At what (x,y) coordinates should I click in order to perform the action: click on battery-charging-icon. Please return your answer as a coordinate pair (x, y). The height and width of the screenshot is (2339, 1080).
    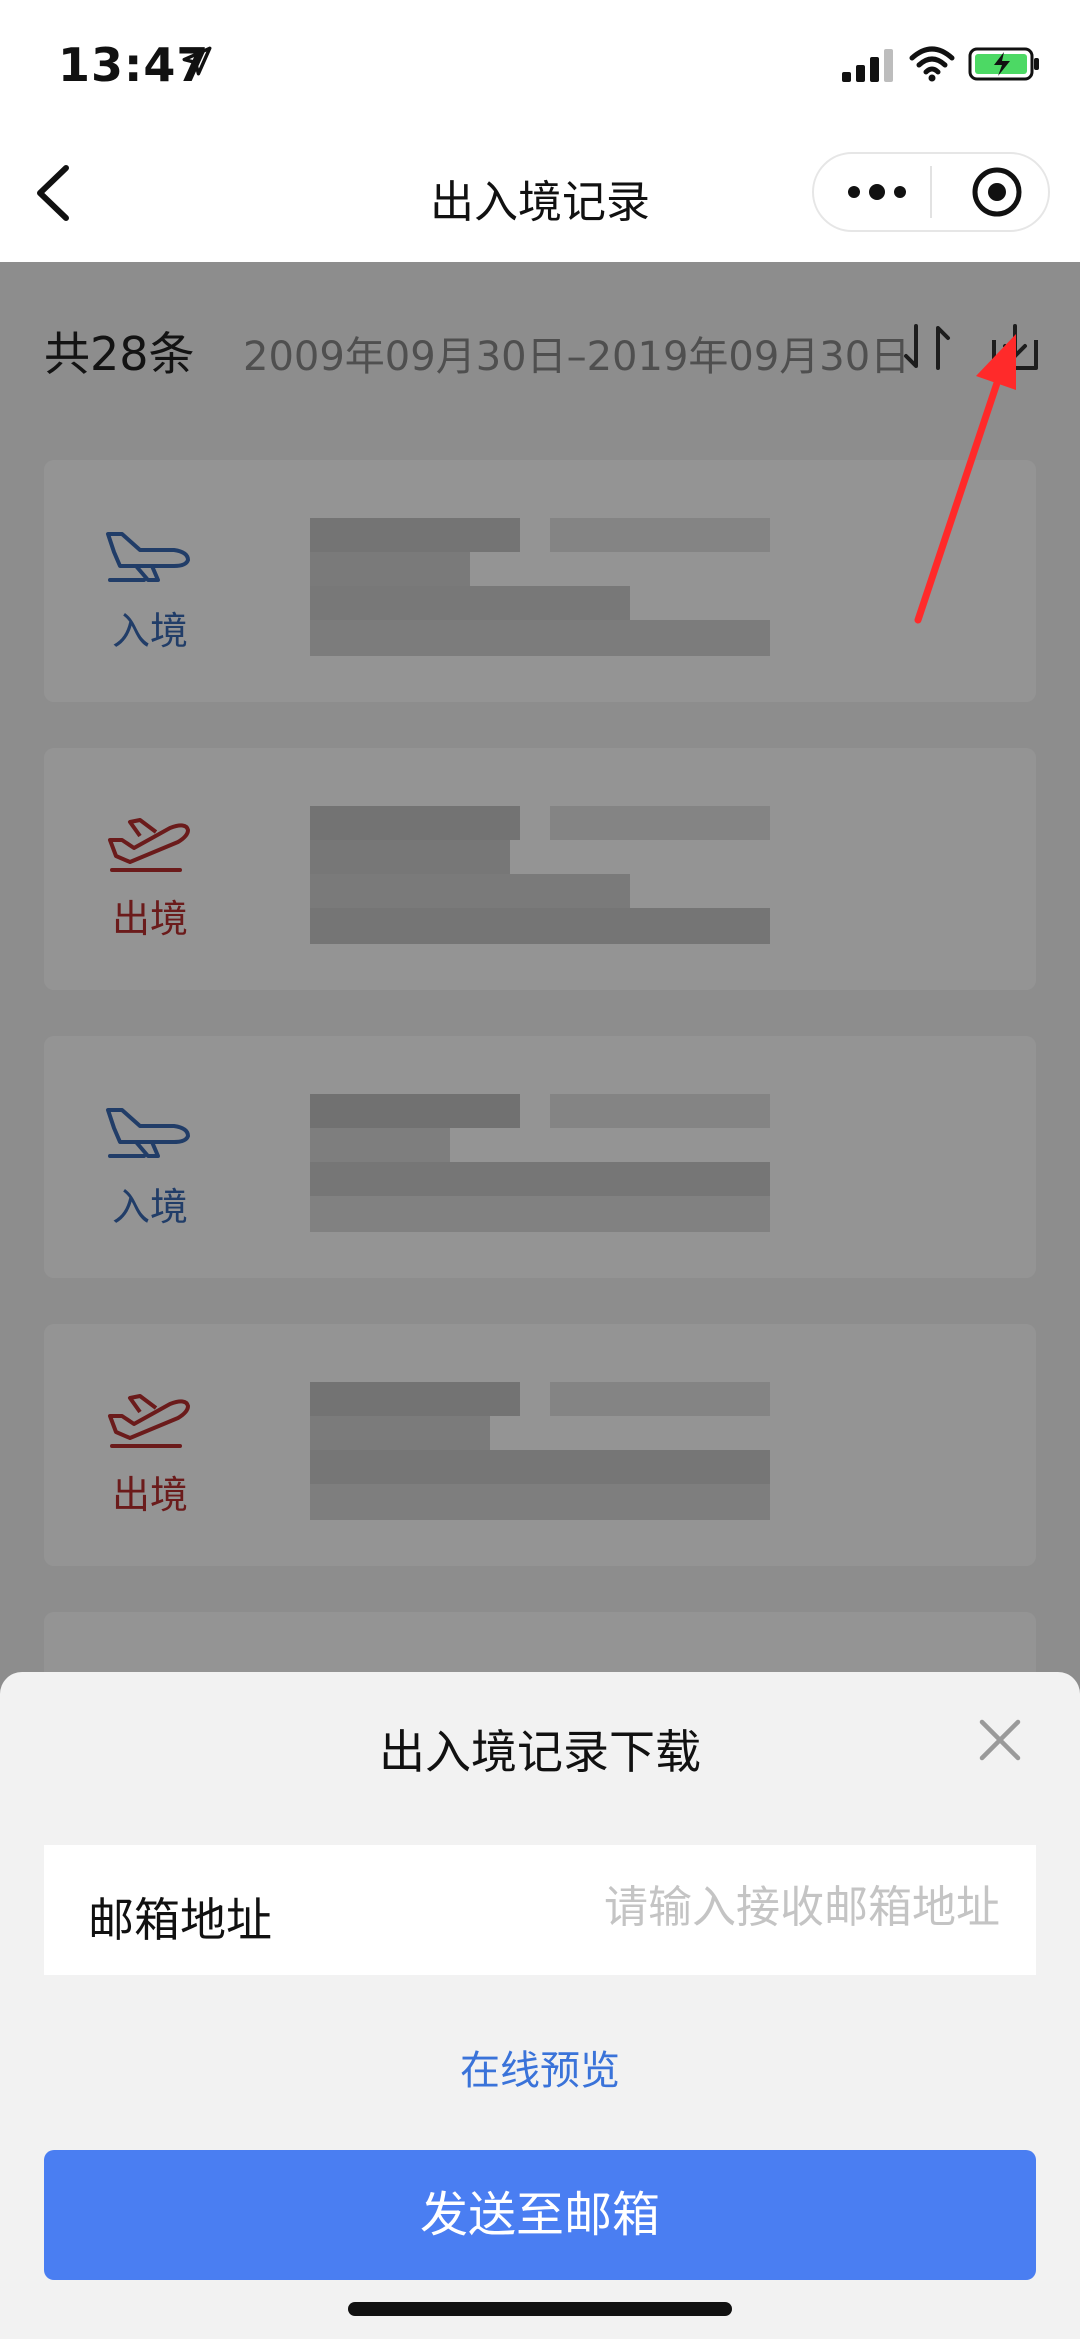
    Looking at the image, I should click on (1003, 64).